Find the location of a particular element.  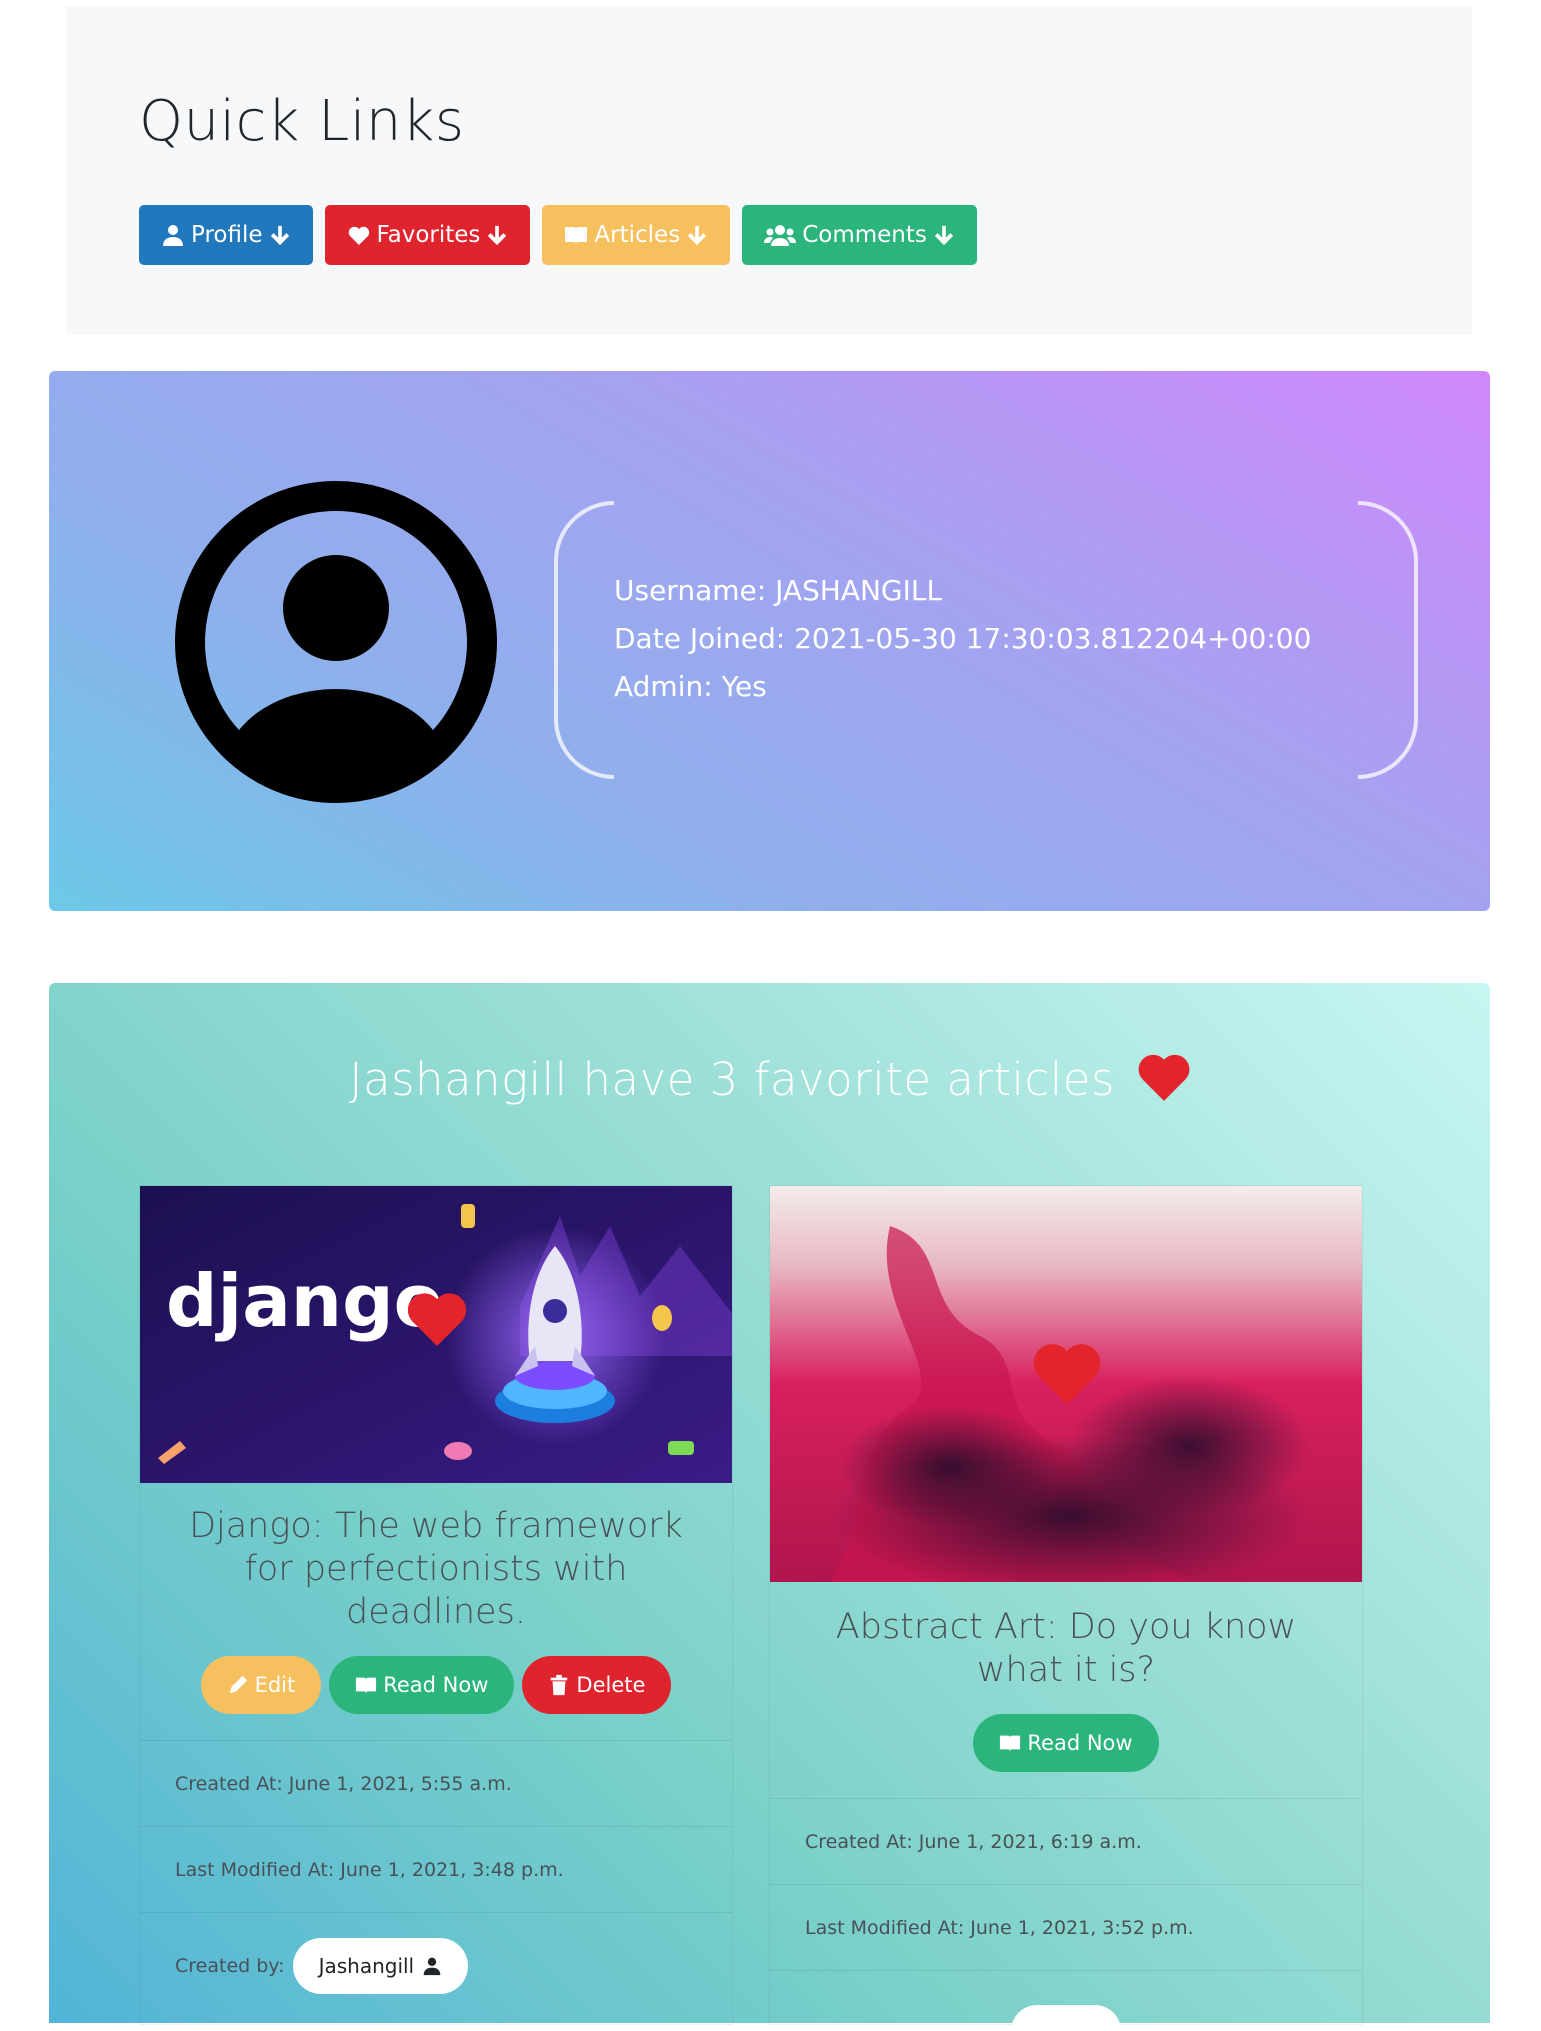

created-by-label: Created by: is located at coordinates (230, 1965).